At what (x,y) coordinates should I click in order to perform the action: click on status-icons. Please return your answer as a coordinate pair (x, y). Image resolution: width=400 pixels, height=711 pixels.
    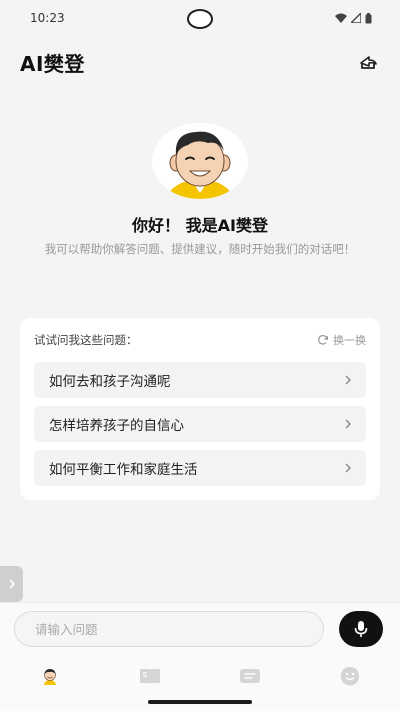
    Looking at the image, I should click on (353, 18).